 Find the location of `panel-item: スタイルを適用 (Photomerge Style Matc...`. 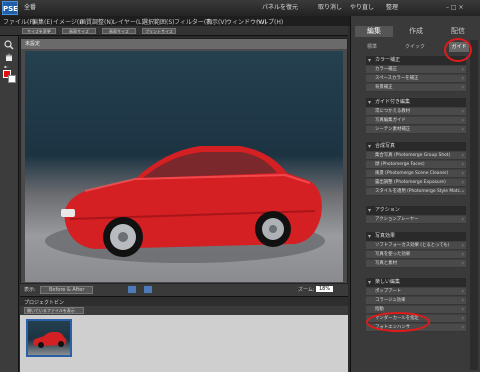

panel-item: スタイルを適用 (Photomerge Style Matc... is located at coordinates (416, 192).